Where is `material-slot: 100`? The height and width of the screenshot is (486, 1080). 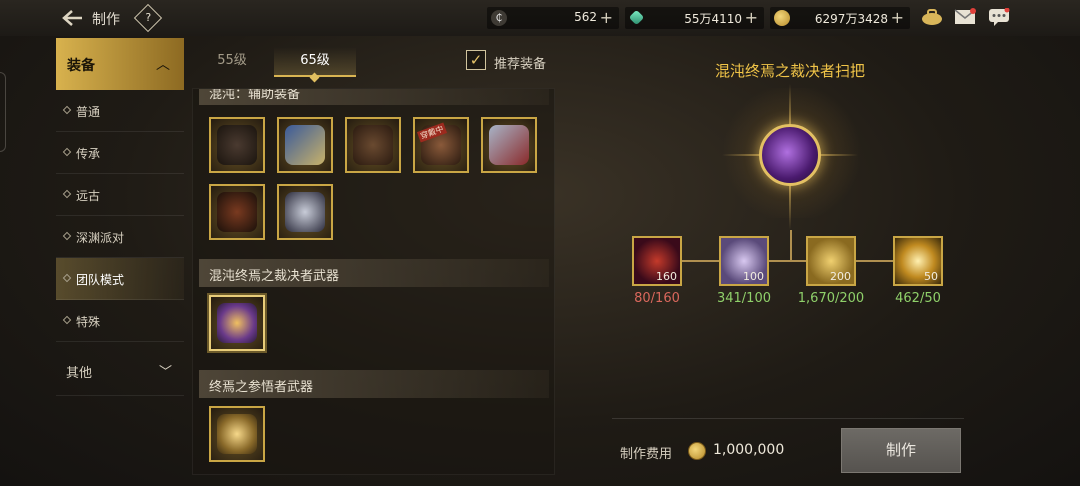 material-slot: 100 is located at coordinates (744, 261).